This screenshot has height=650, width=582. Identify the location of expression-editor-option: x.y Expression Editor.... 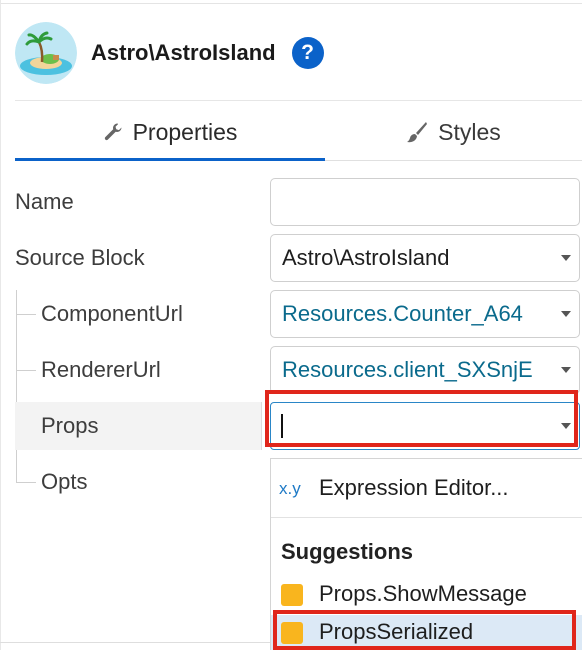
(426, 488).